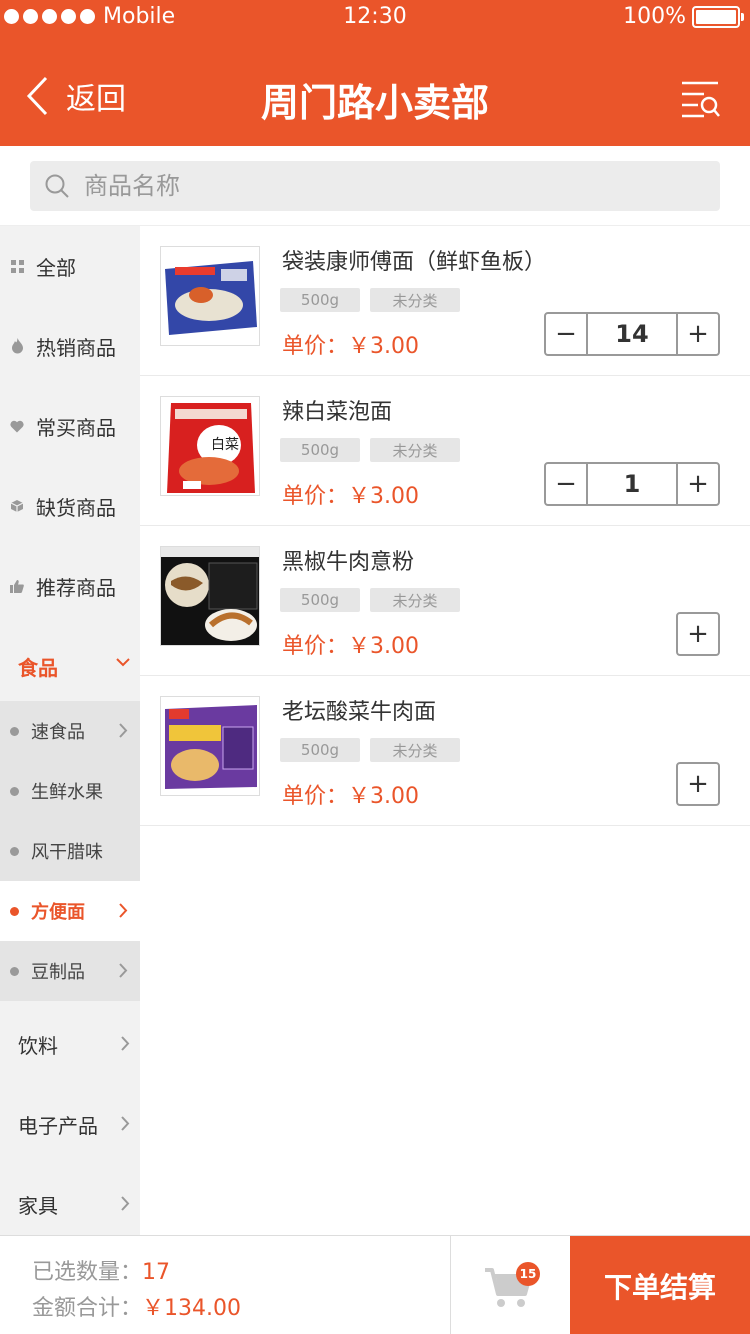 This screenshot has height=1334, width=750. I want to click on subcategory-cured-meat: 风干腊味, so click(70, 851).